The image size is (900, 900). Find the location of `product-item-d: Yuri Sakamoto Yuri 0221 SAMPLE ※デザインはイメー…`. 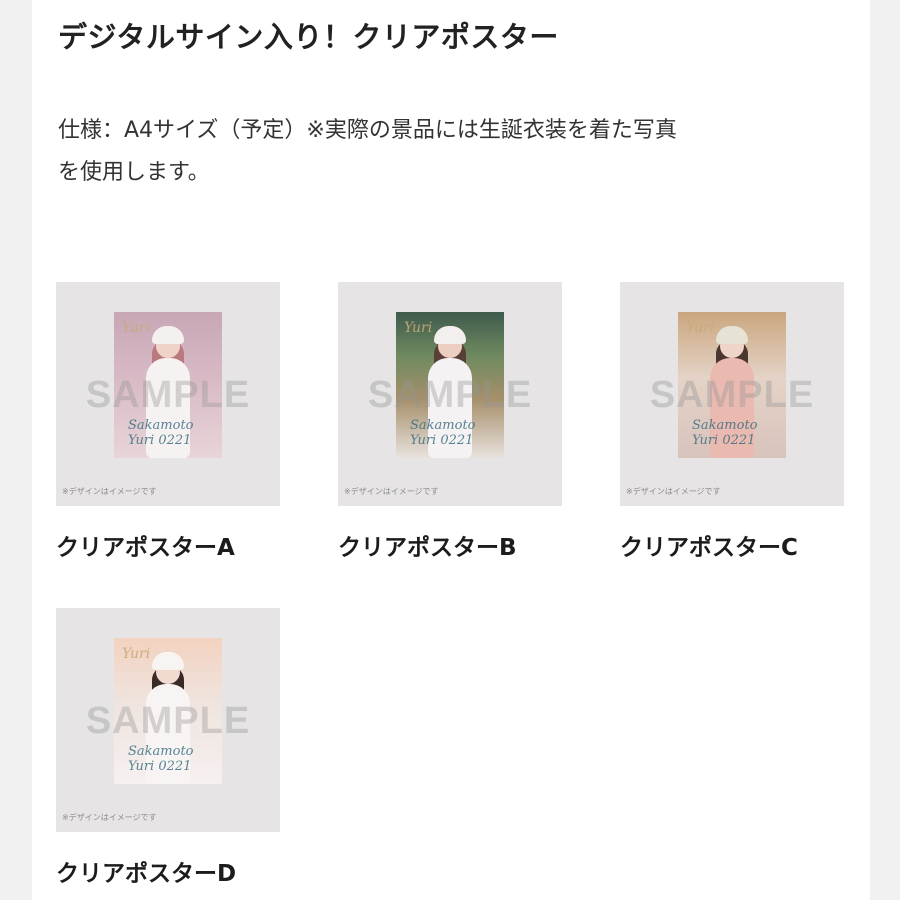

product-item-d: Yuri Sakamoto Yuri 0221 SAMPLE ※デザインはイメー… is located at coordinates (168, 748).